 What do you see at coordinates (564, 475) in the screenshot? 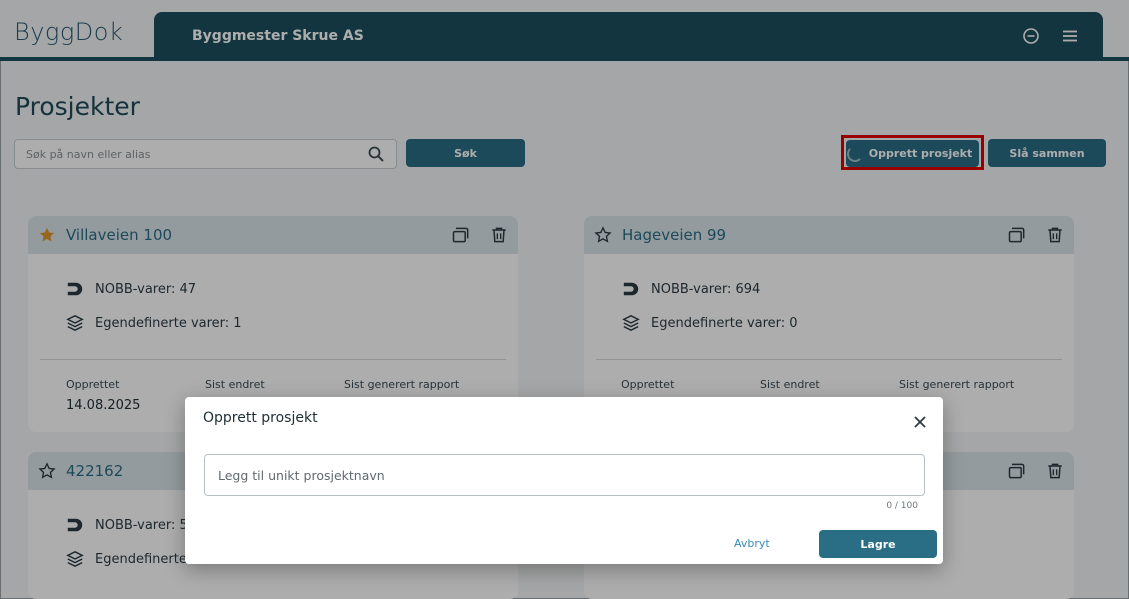
I see `project-name-input` at bounding box center [564, 475].